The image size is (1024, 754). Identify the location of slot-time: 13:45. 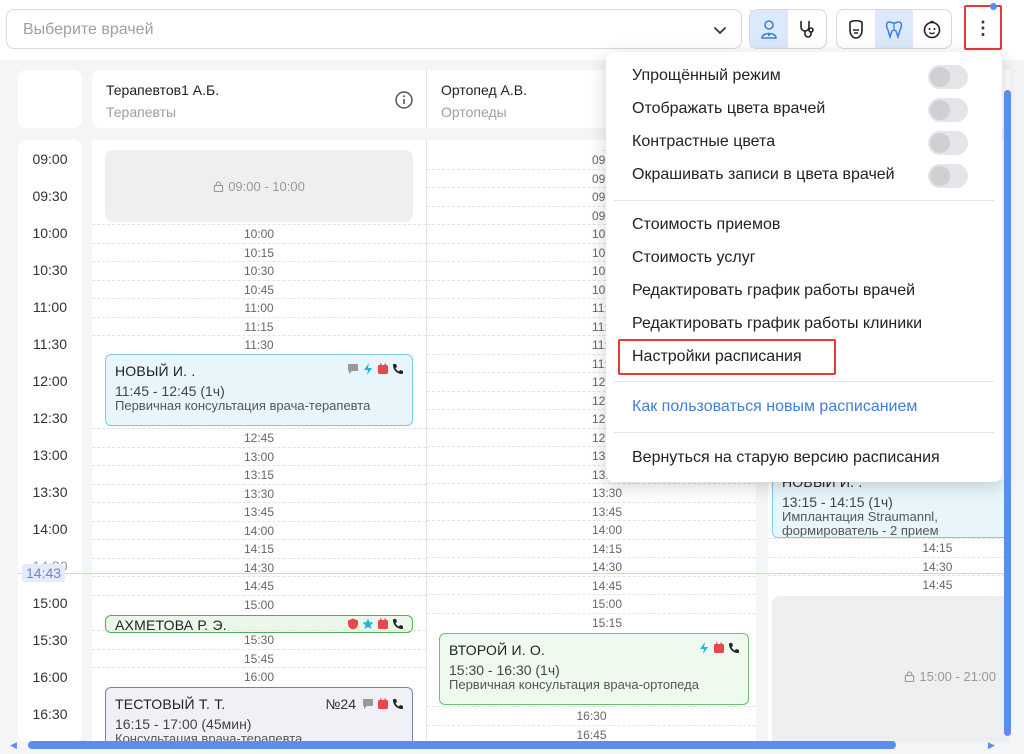
(259, 512).